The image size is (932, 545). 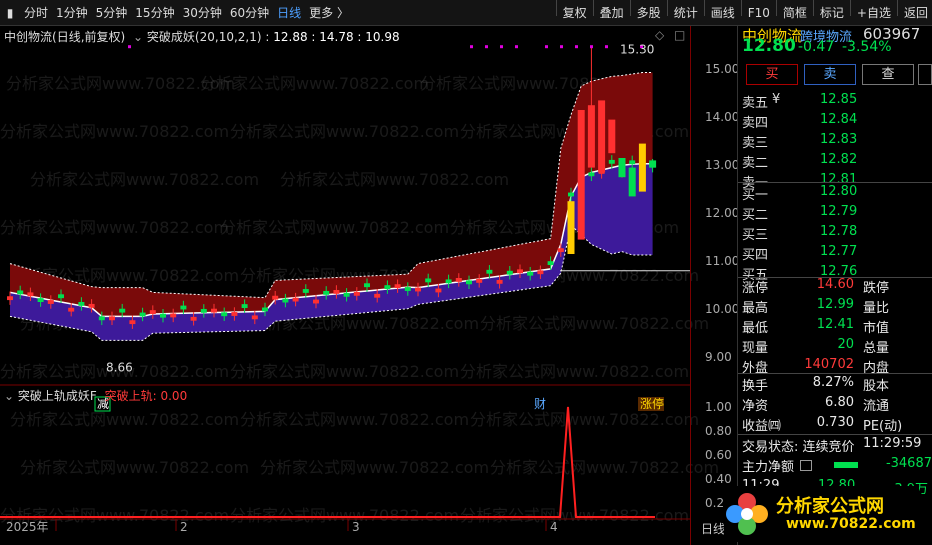 I want to click on currency-symbol: ¥, so click(x=776, y=99).